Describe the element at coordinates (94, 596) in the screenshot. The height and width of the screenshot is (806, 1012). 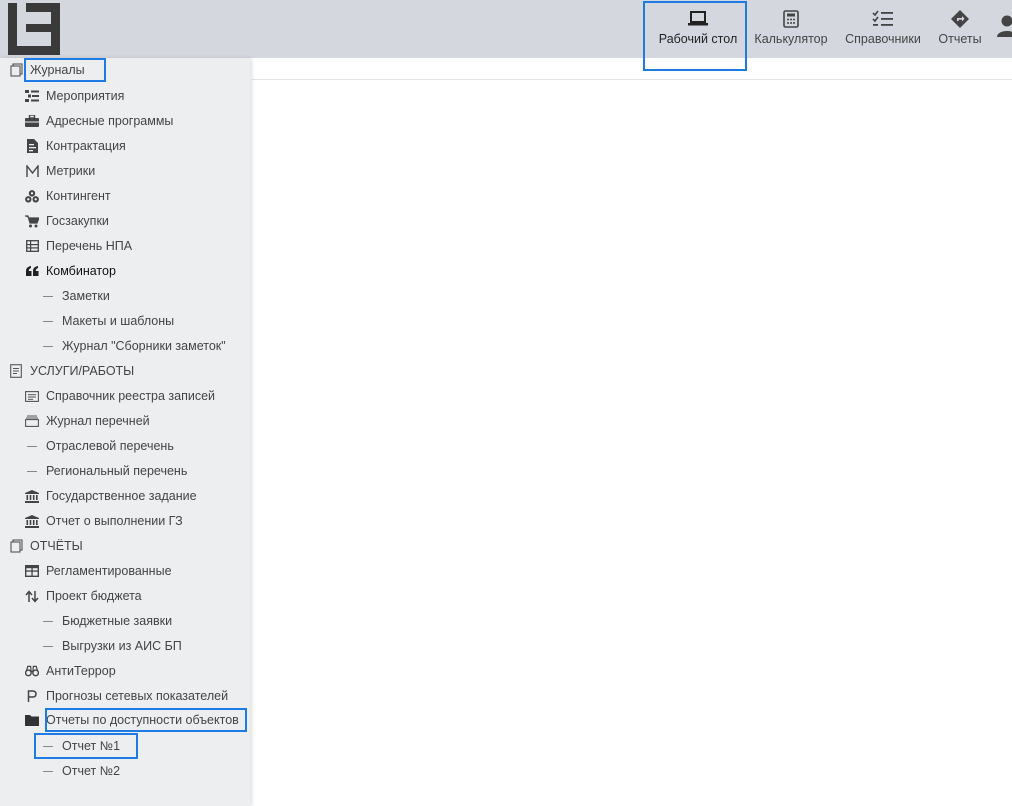
I see `sidebar-item-label: Проект бюджета` at that location.